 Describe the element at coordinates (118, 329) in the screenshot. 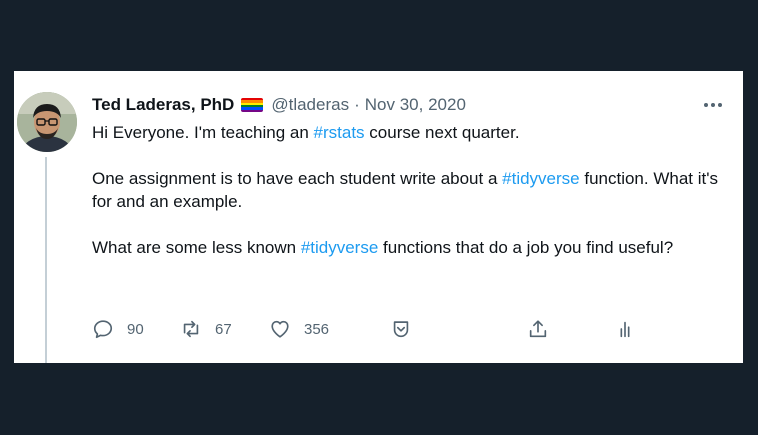

I see `reply-button: 90` at that location.